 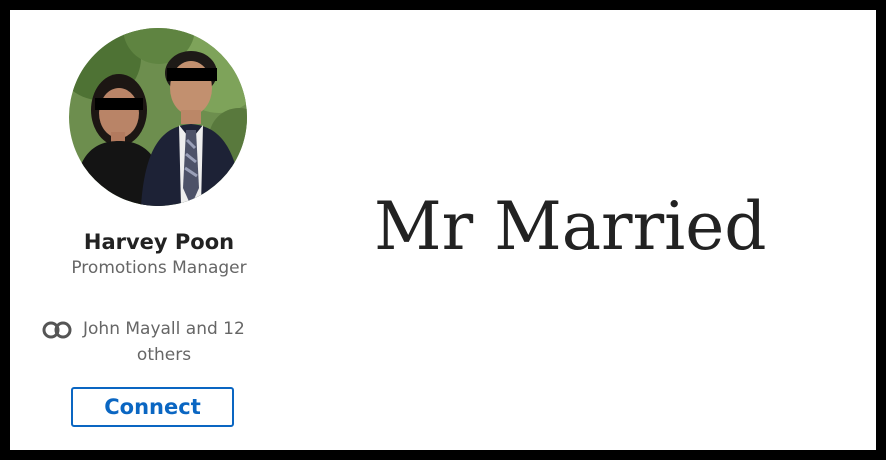 I want to click on mutual-connections-text: John Mayall and 12, so click(x=164, y=329).